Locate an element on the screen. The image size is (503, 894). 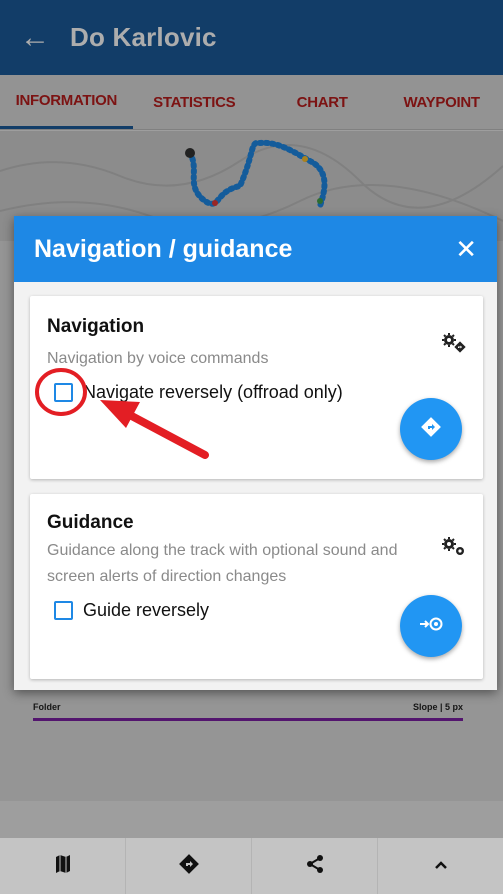
navigate-button is located at coordinates (189, 866).